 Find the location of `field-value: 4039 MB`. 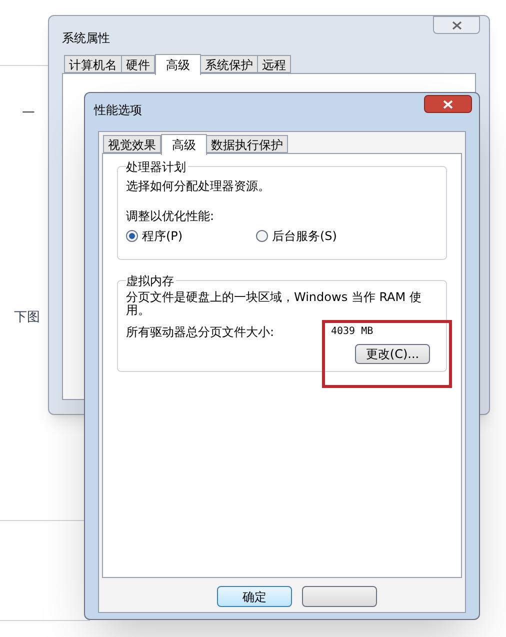

field-value: 4039 MB is located at coordinates (352, 332).